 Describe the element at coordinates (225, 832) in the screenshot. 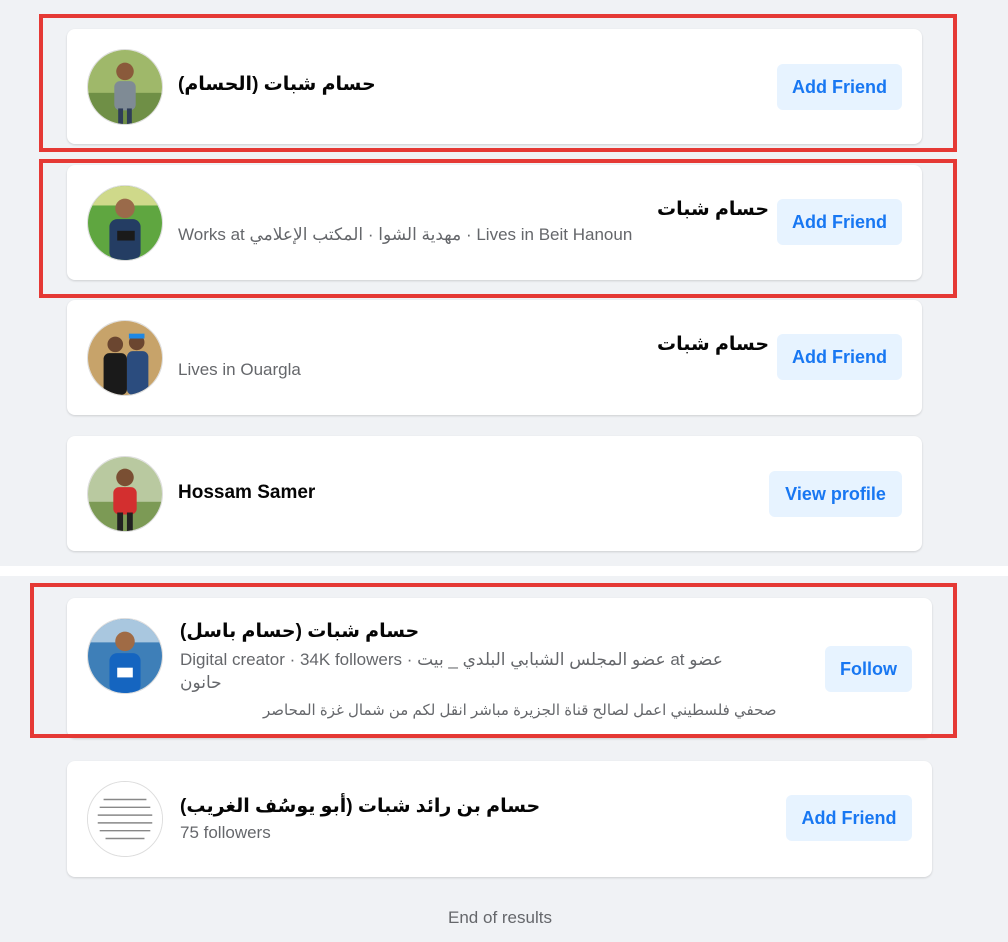

I see `profile-details: 75 followers` at that location.